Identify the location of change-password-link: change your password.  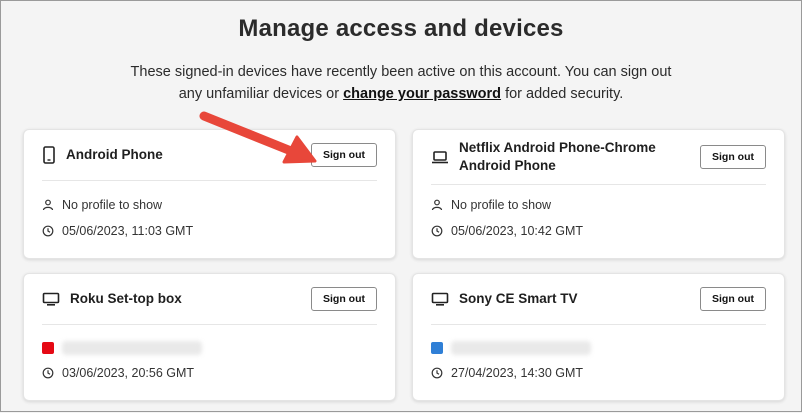
(422, 94).